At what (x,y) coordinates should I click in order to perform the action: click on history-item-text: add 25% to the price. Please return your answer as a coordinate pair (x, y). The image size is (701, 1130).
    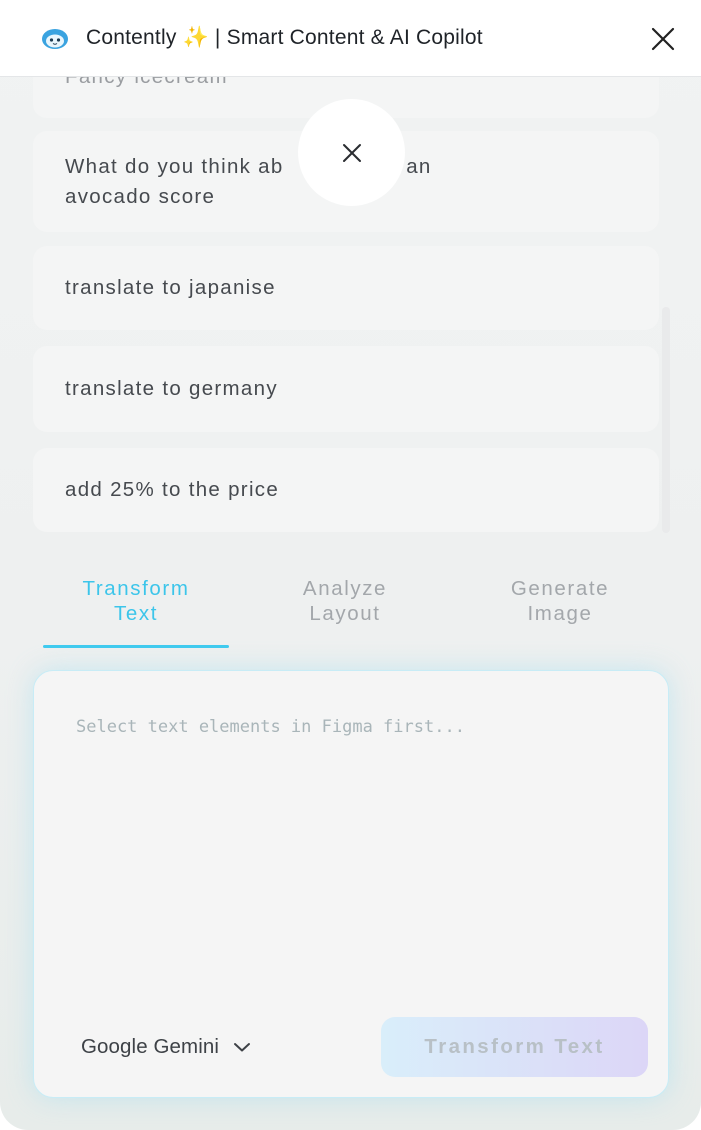
    Looking at the image, I should click on (172, 489).